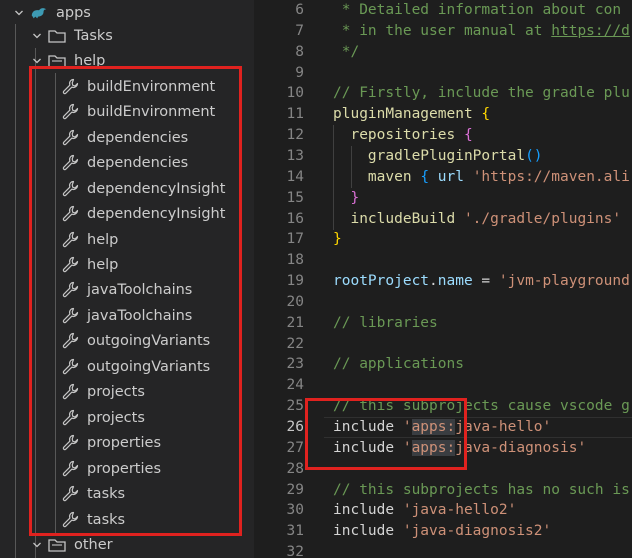 The image size is (632, 558). I want to click on code-line: 14 maven { url 'https://maven.ali, so click(443, 177).